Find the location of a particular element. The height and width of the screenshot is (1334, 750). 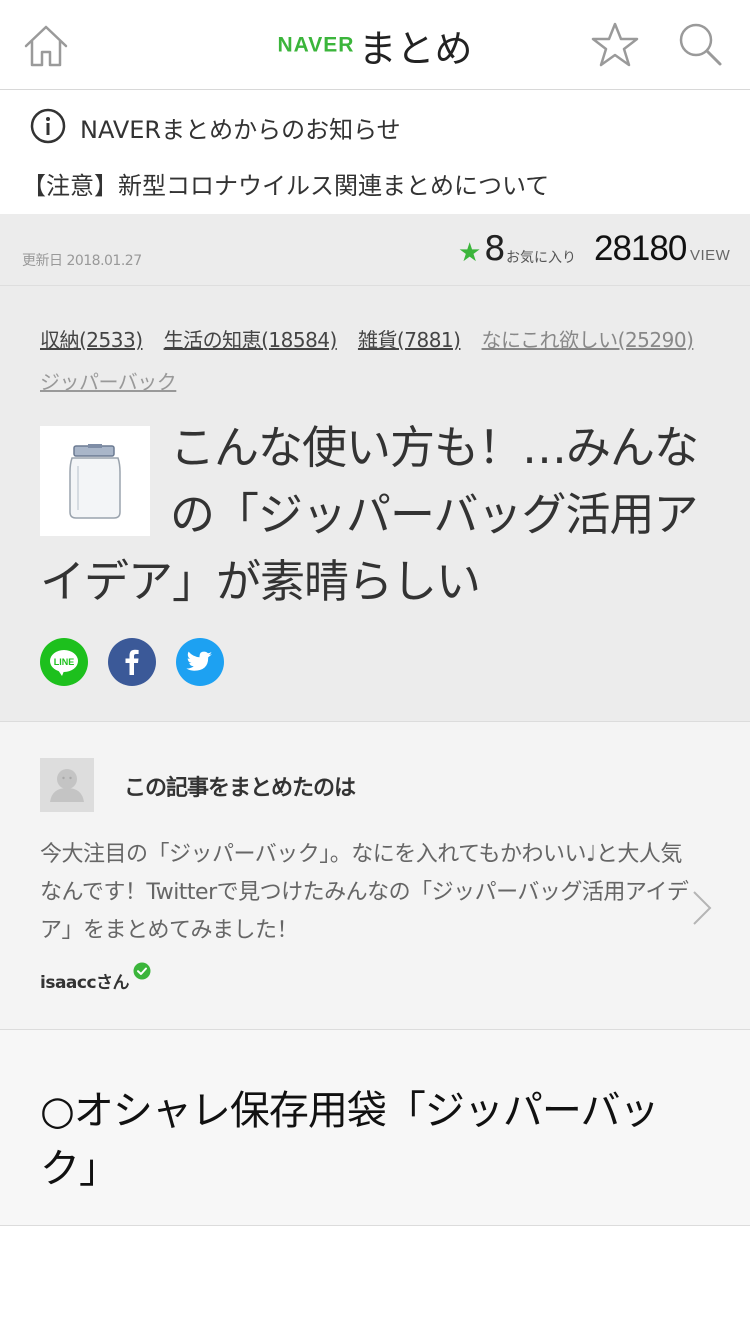

tag-link: 雑貨(7881) is located at coordinates (409, 340).